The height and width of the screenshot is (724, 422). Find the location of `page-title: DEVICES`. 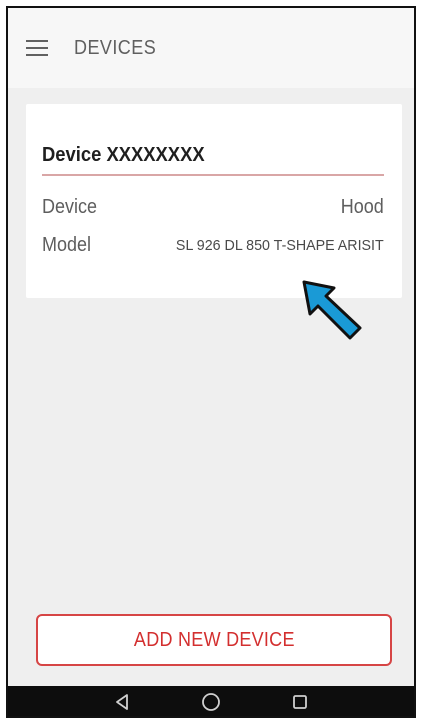

page-title: DEVICES is located at coordinates (115, 47).